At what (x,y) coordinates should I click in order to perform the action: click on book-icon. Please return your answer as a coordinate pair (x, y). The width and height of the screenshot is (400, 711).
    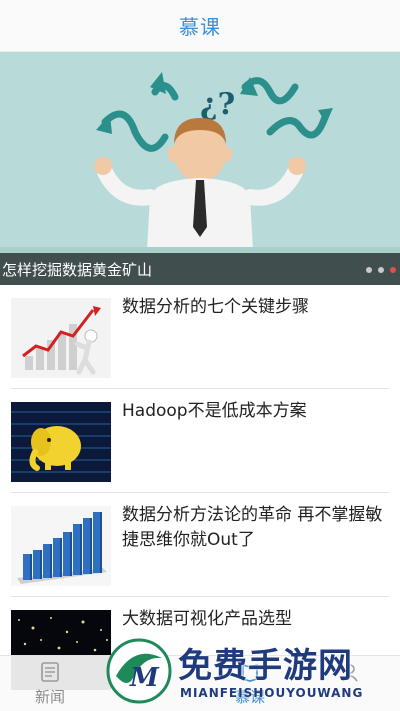
    Looking at the image, I should click on (250, 672).